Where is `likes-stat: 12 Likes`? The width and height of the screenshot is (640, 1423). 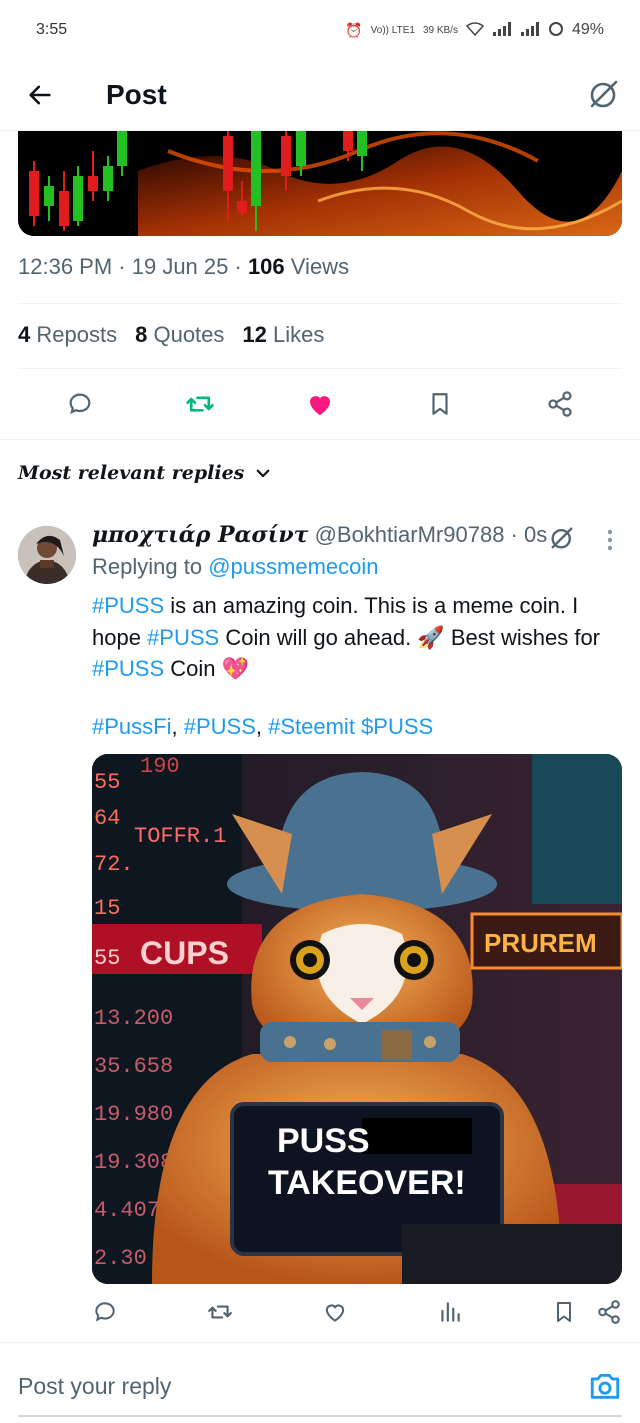 likes-stat: 12 Likes is located at coordinates (283, 335).